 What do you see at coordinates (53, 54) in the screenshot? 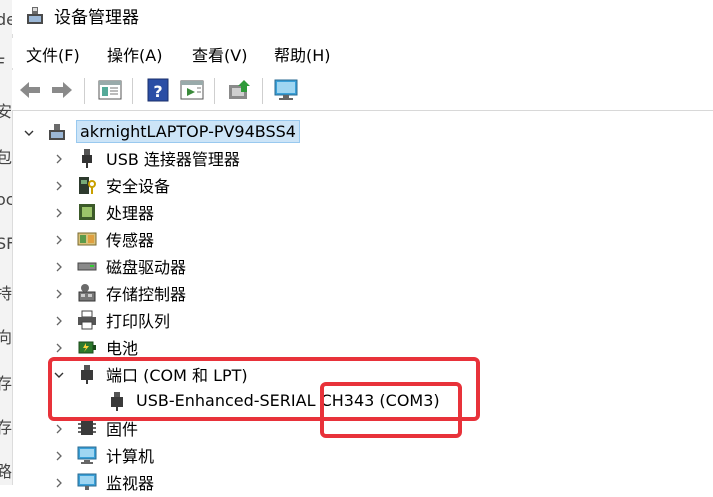
I see `menu-file: 文件(F)` at bounding box center [53, 54].